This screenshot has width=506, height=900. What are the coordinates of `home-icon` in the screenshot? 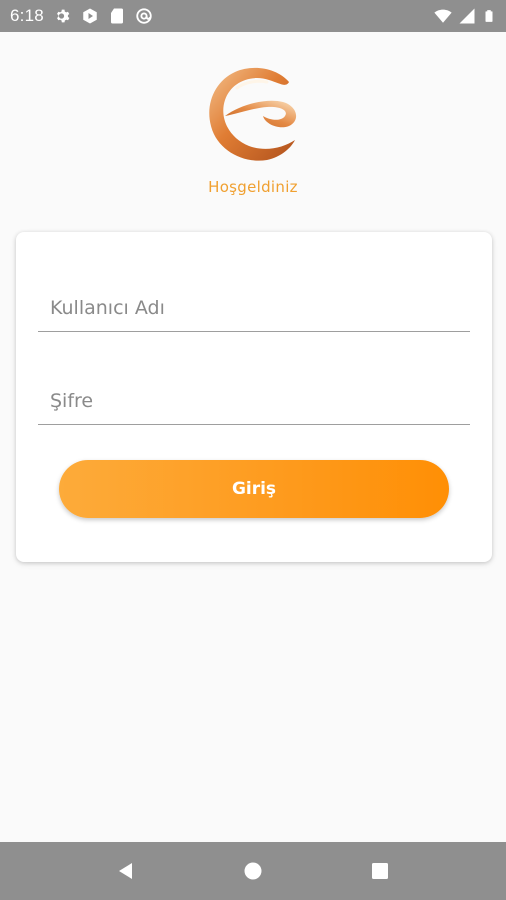 It's located at (253, 871).